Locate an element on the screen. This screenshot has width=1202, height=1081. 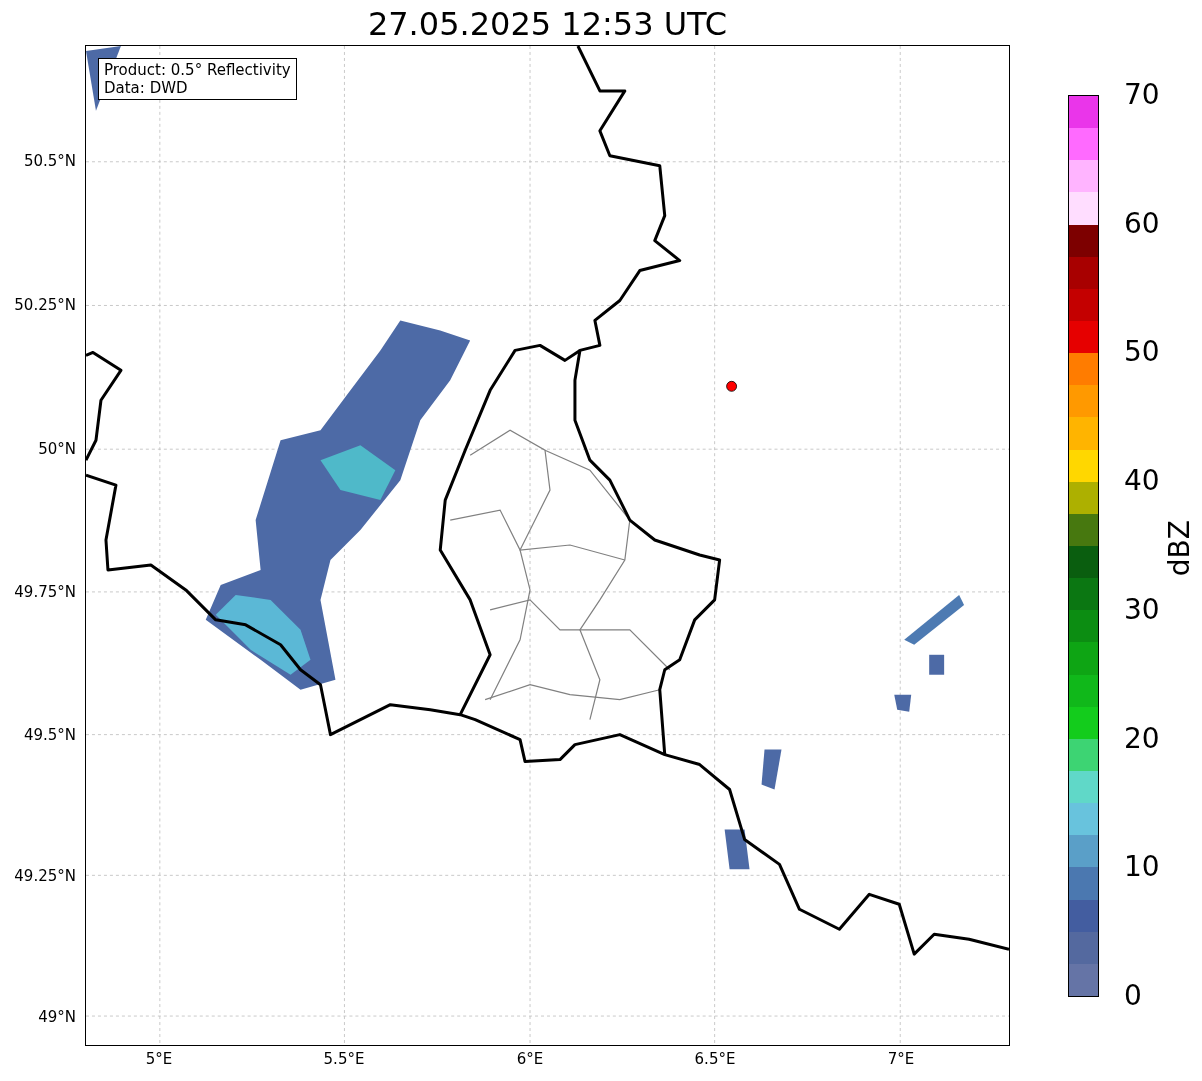
longitude-label: 5.5°E is located at coordinates (344, 1059).